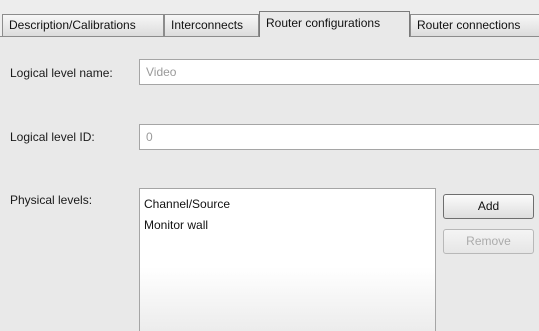  I want to click on logical-level-name-label: Logical level name:, so click(61, 73).